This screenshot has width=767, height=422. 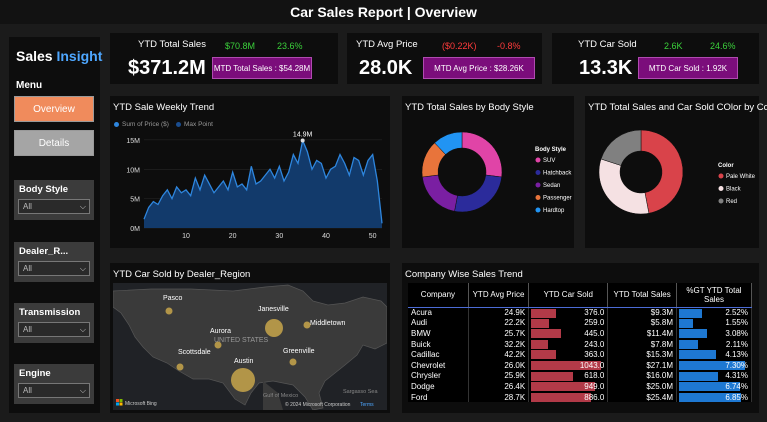 What do you see at coordinates (592, 365) in the screenshot?
I see `value-car-sold: 1043.0` at bounding box center [592, 365].